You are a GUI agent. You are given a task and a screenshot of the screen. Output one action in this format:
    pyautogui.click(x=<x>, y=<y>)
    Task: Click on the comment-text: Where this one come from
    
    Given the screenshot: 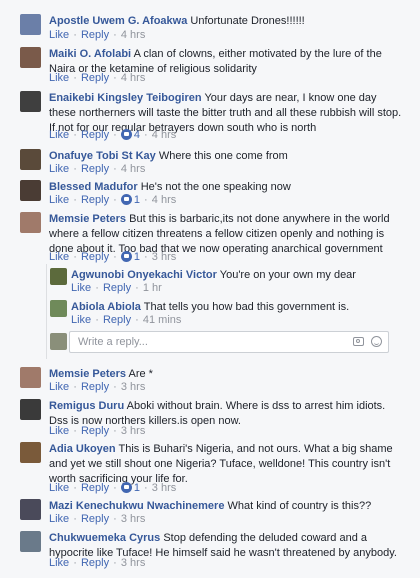 What is the action you would take?
    pyautogui.click(x=223, y=156)
    